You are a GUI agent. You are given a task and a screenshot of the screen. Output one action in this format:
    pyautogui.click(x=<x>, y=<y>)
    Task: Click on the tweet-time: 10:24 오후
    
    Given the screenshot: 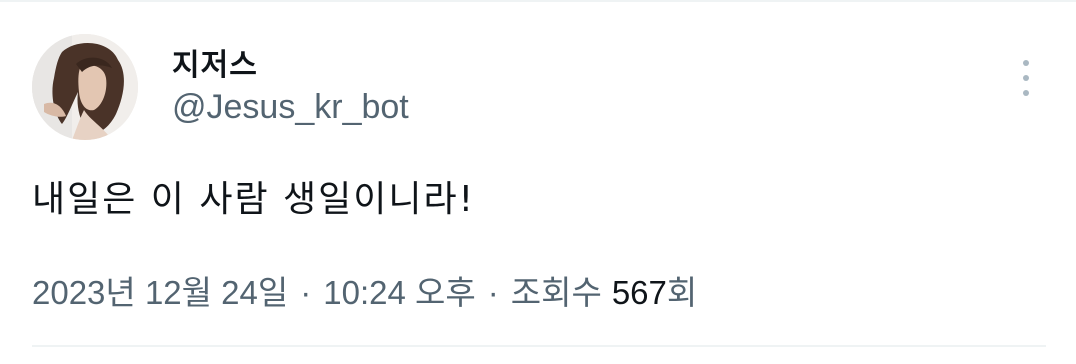 What is the action you would take?
    pyautogui.click(x=399, y=290)
    